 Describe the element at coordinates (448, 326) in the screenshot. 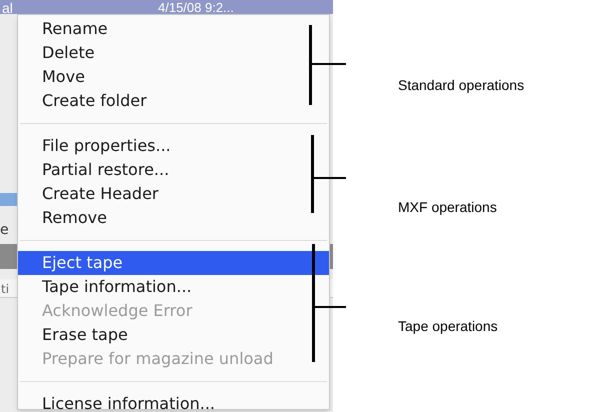

I see `annotation-label: Tape operations` at that location.